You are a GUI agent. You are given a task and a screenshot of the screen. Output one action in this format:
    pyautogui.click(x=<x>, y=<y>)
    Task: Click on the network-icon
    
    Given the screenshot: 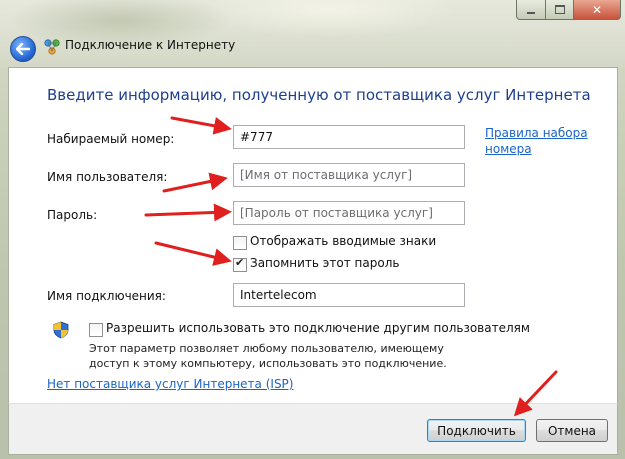 What is the action you would take?
    pyautogui.click(x=52, y=47)
    